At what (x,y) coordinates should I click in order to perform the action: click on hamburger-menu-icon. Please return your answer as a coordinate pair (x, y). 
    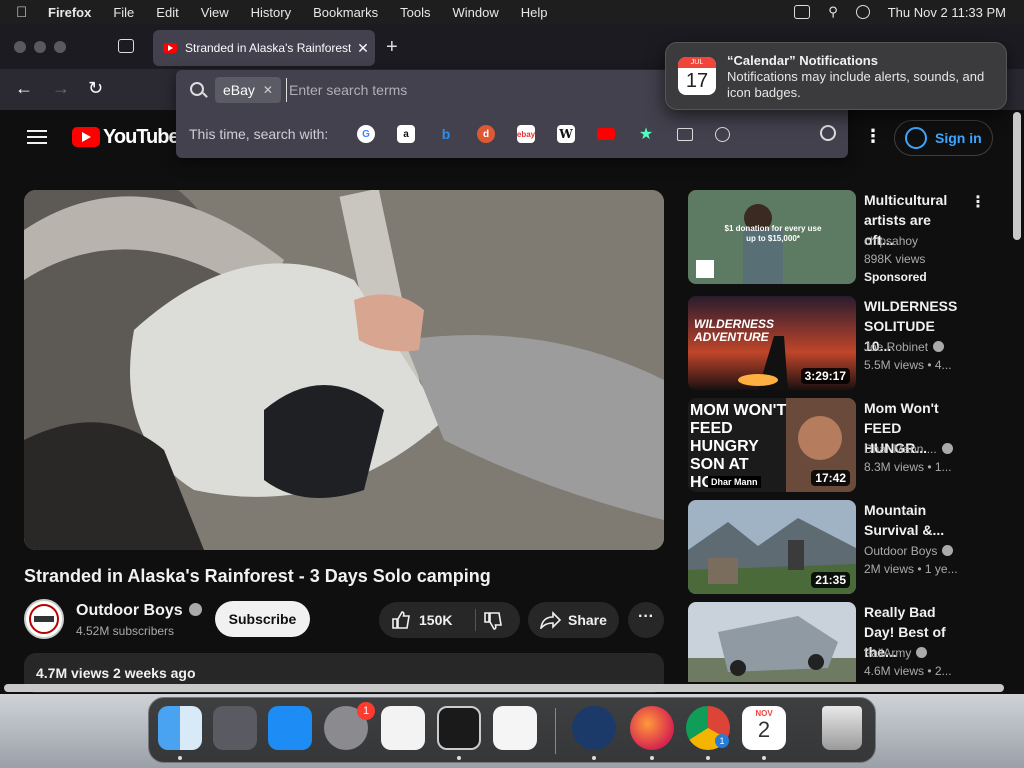
    Looking at the image, I should click on (37, 137).